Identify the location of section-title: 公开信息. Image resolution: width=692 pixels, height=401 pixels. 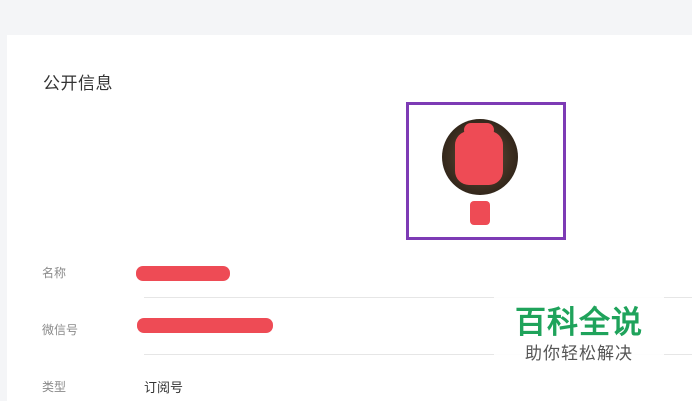
(78, 83).